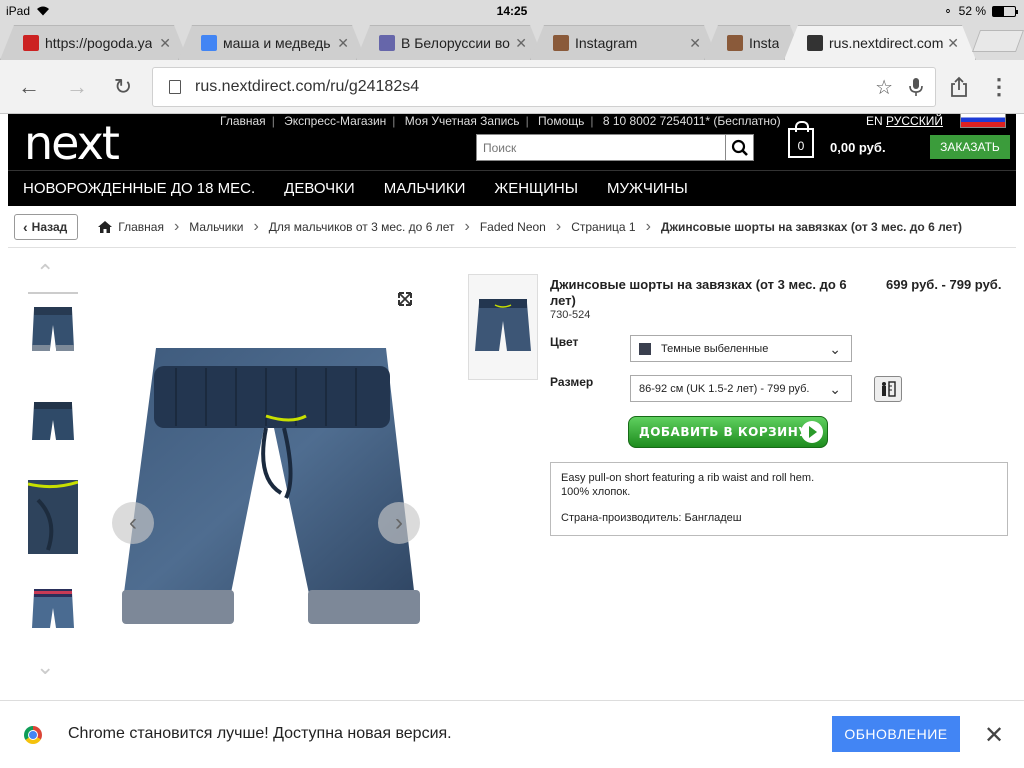 This screenshot has height=768, width=1024. Describe the element at coordinates (335, 121) in the screenshot. I see `toplink-express: Экспресс-Магазин` at that location.